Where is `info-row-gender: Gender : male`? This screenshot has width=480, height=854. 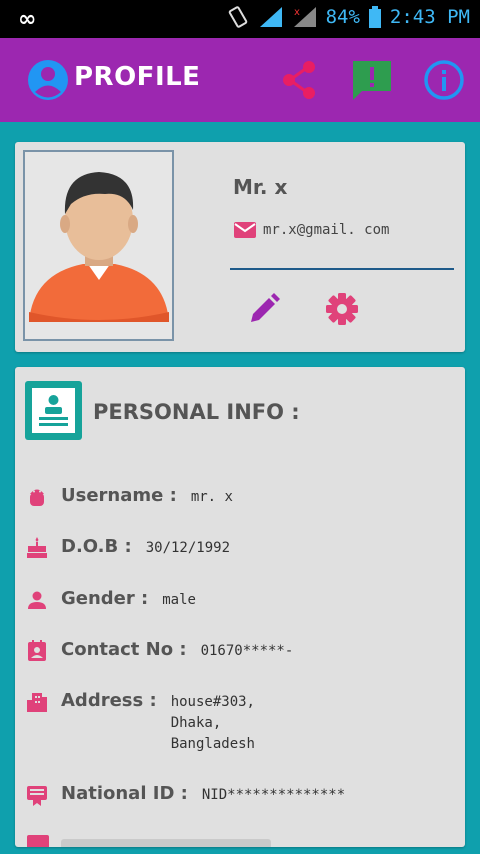 info-row-gender: Gender : male is located at coordinates (110, 600).